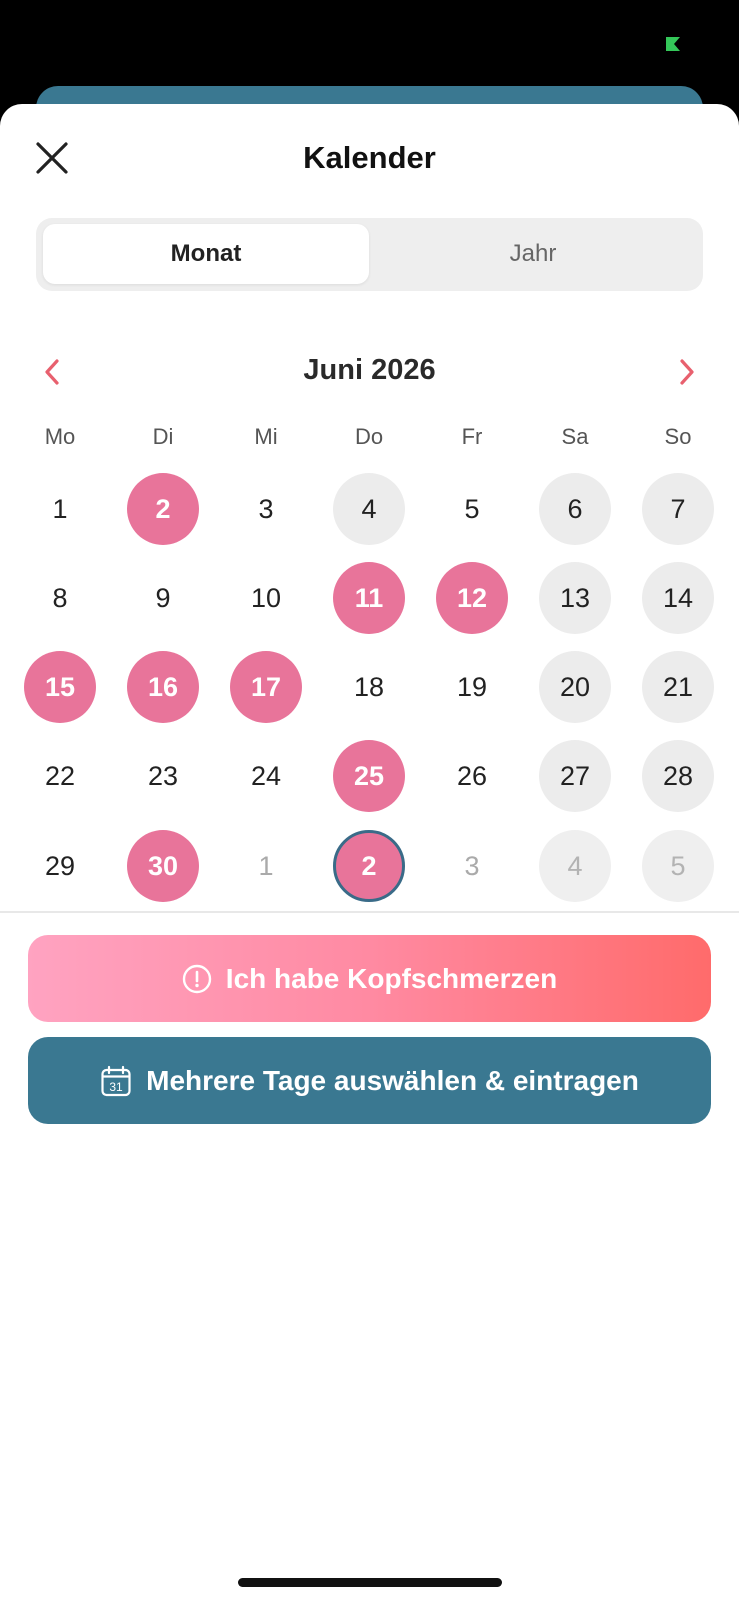  Describe the element at coordinates (369, 509) in the screenshot. I see `calendar-day: 4` at that location.